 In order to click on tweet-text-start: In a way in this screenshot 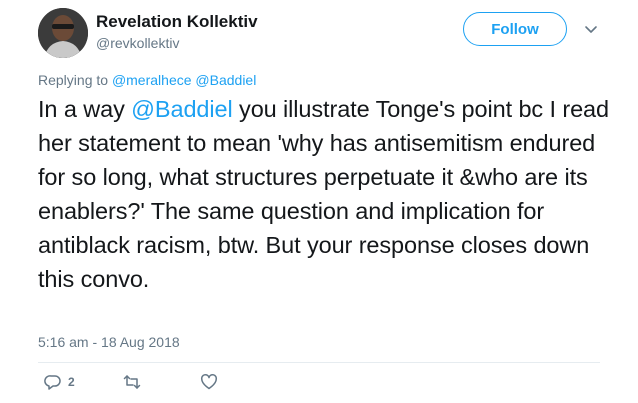, I will do `click(85, 109)`.